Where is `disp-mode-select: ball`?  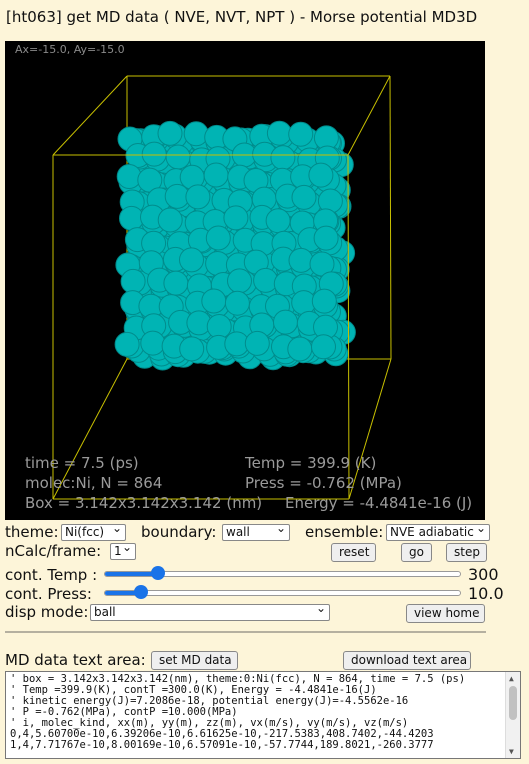
disp-mode-select: ball is located at coordinates (210, 612).